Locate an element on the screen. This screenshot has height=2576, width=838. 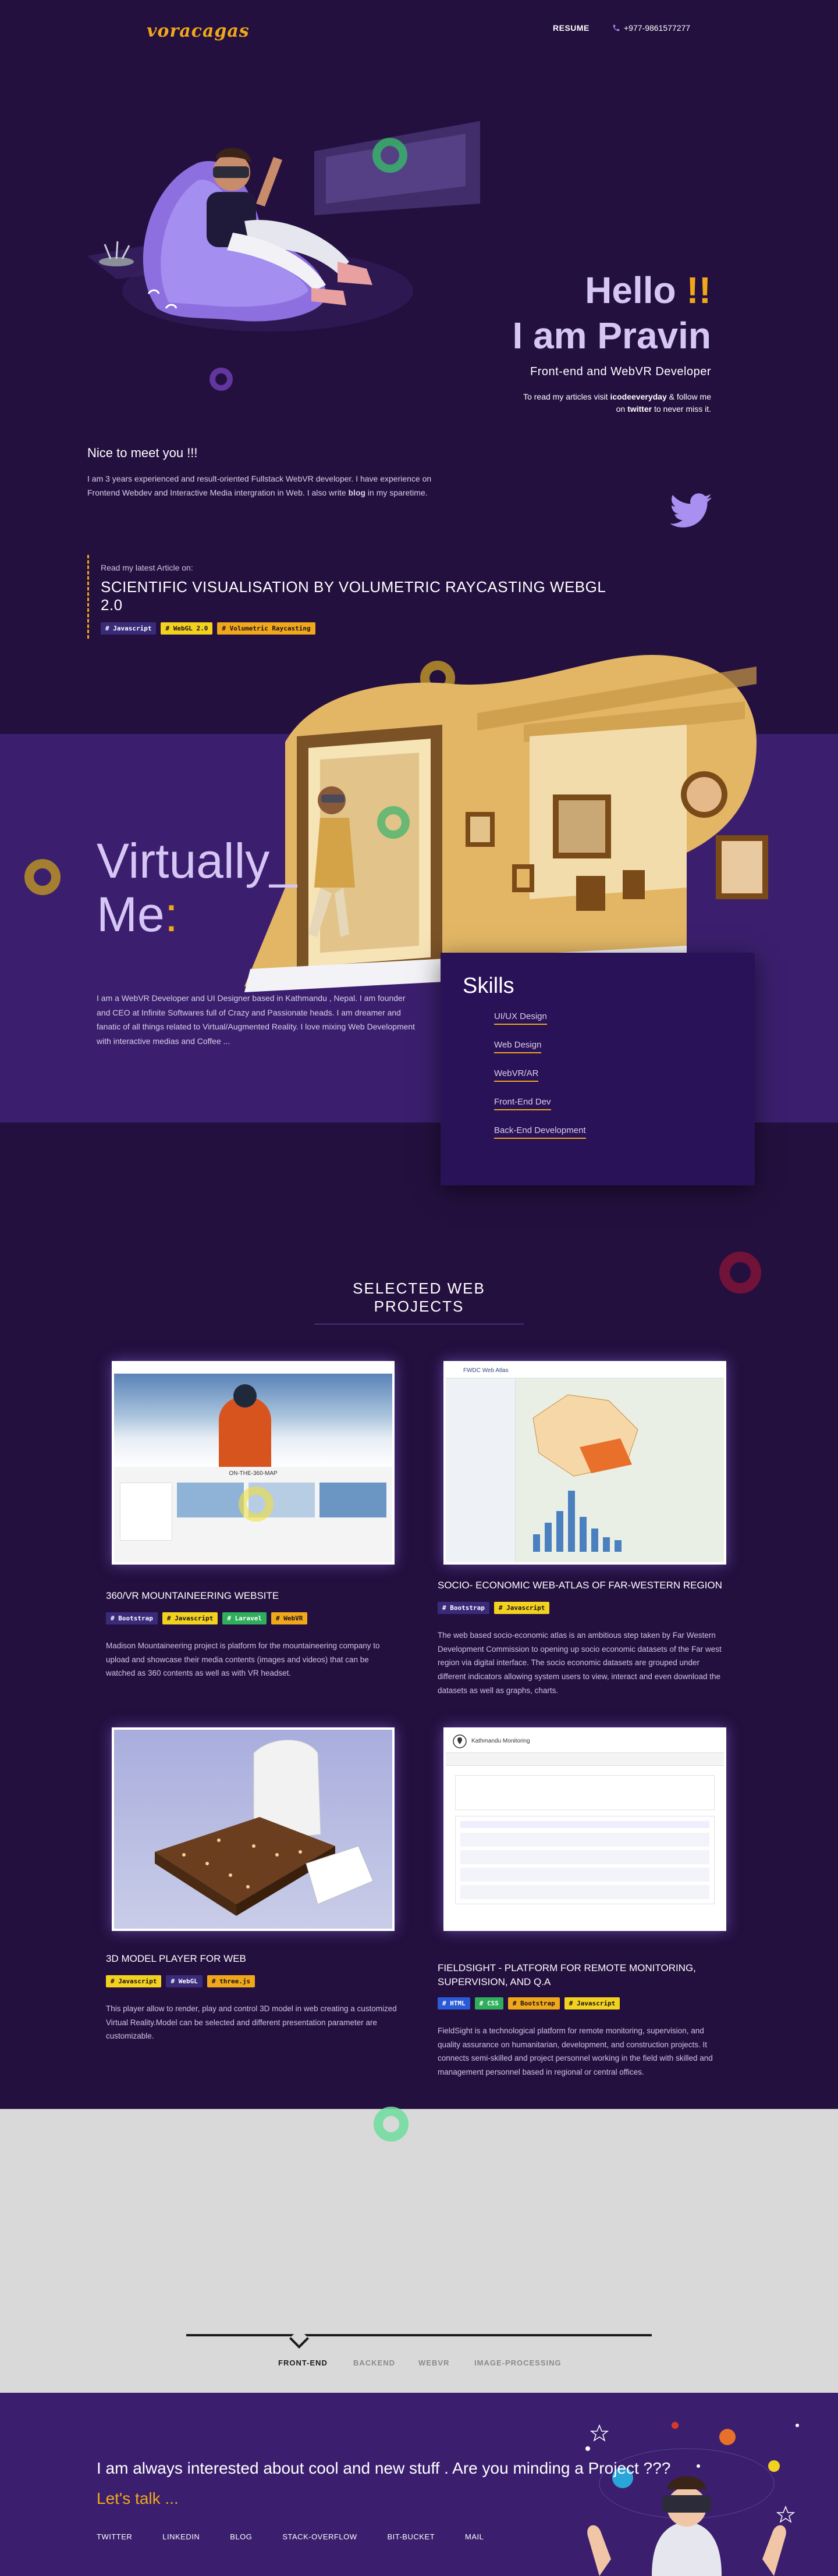
site-logo: voracagas is located at coordinates (198, 31).